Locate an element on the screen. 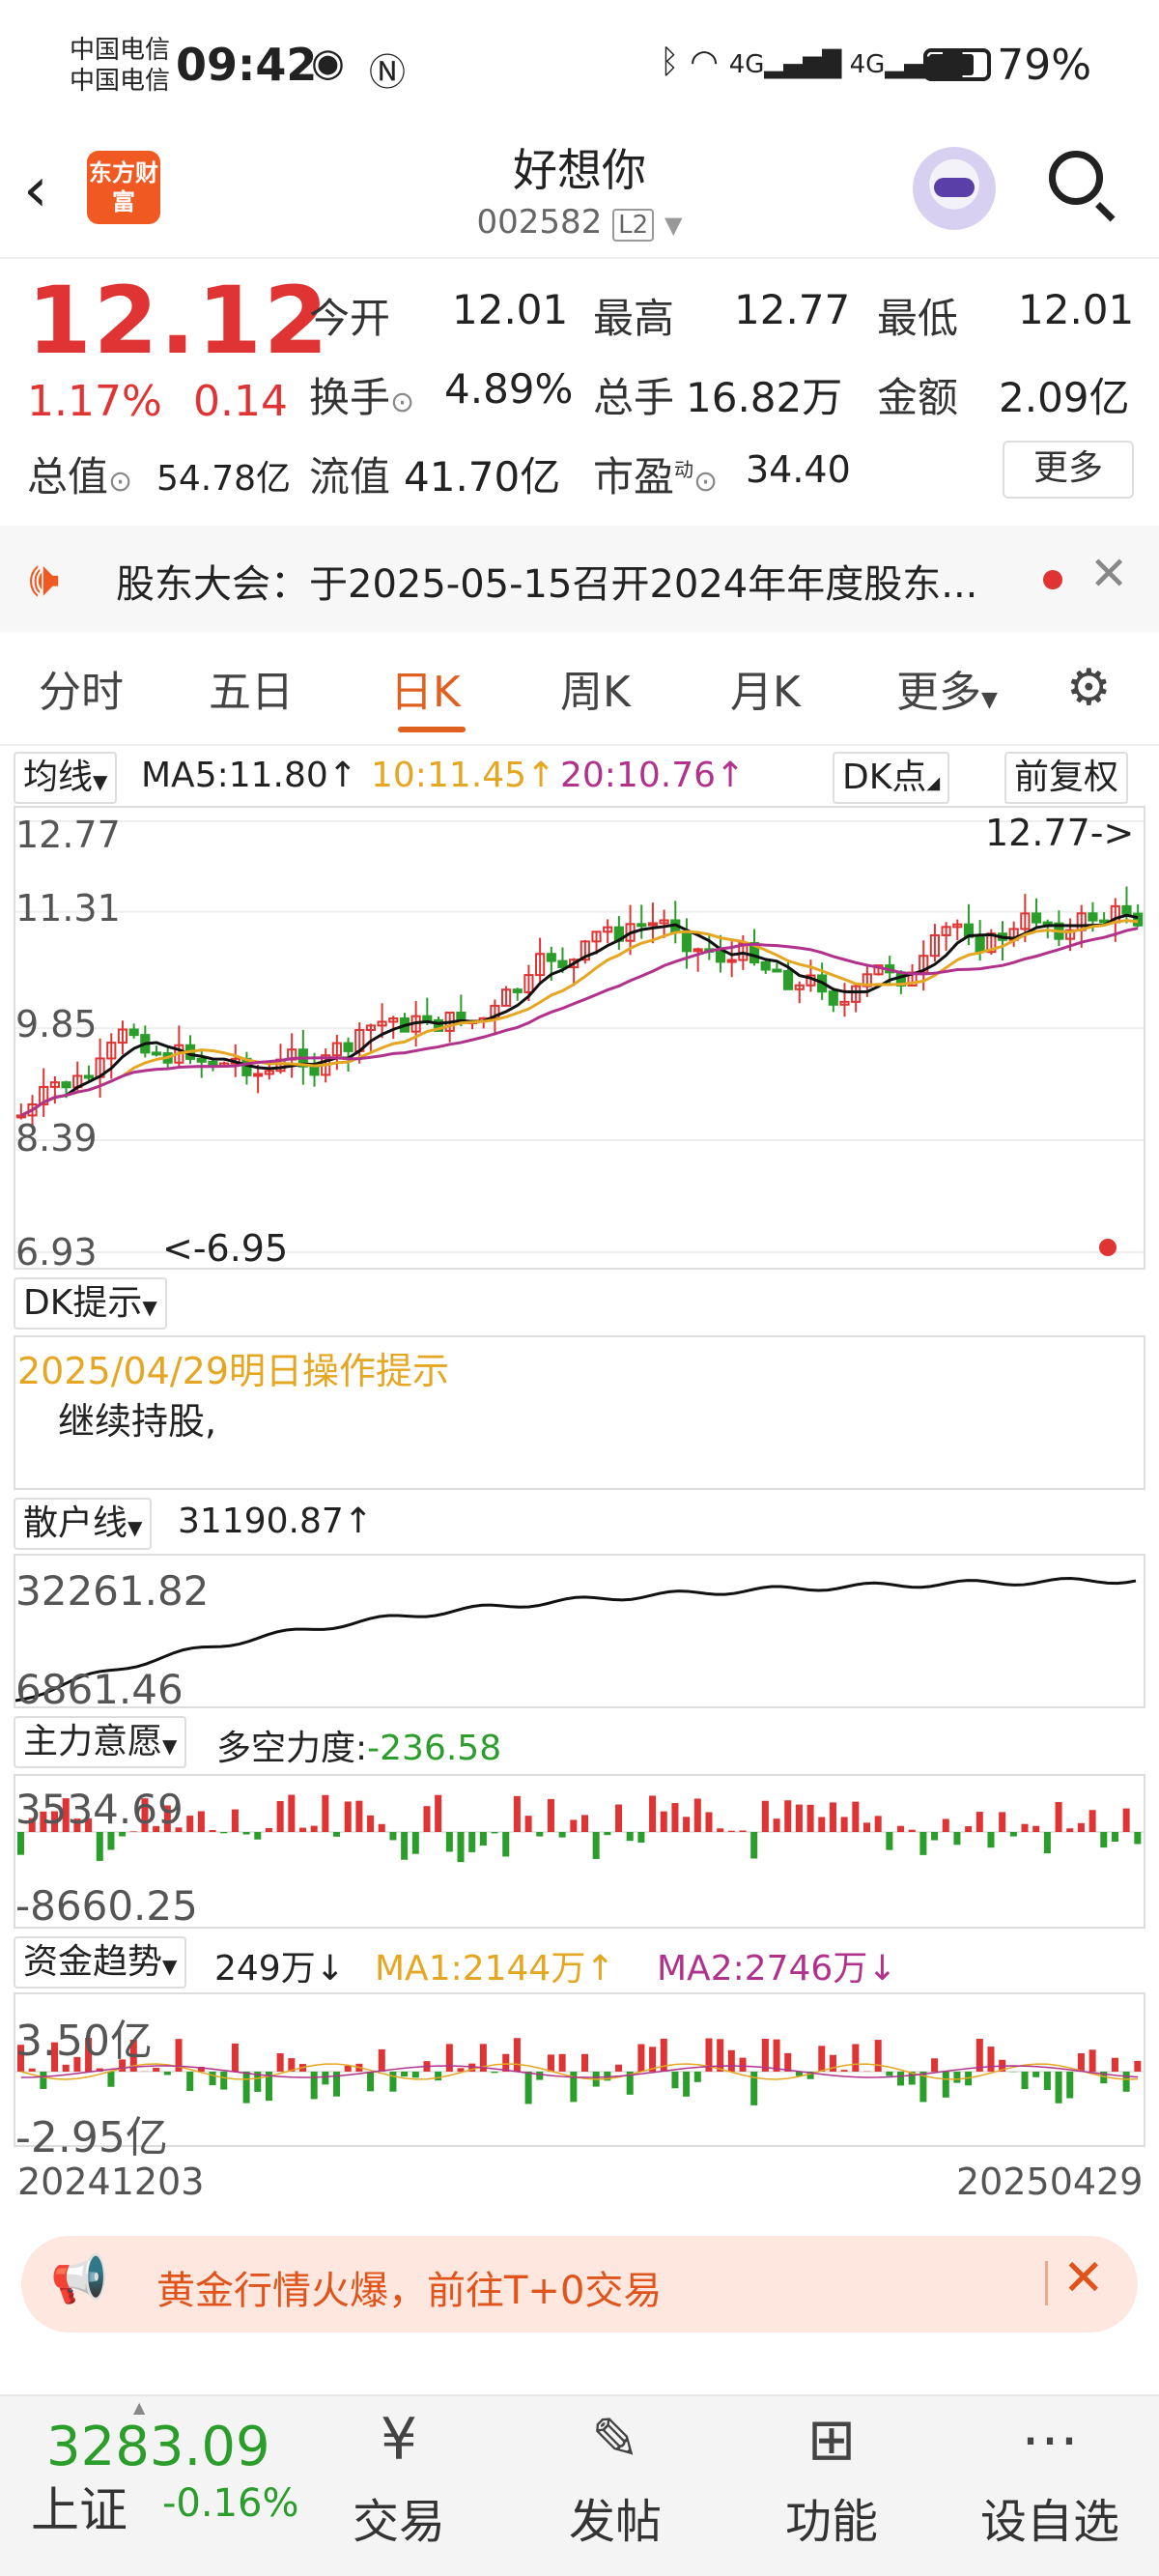 This screenshot has width=1159, height=2576. dk-point-button: DK点◢ is located at coordinates (891, 778).